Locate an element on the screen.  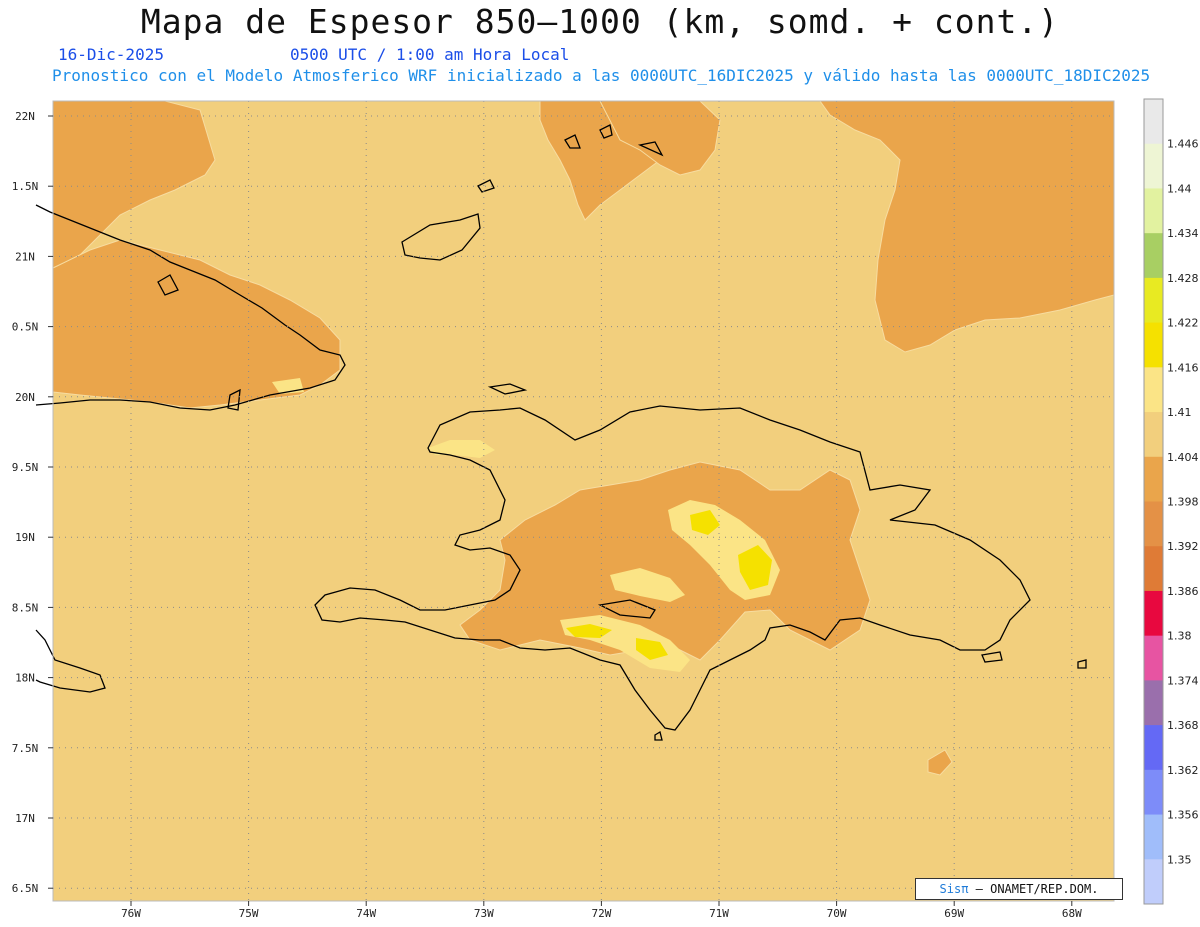
colorbar-label: 1.416 is located at coordinates (1183, 367).